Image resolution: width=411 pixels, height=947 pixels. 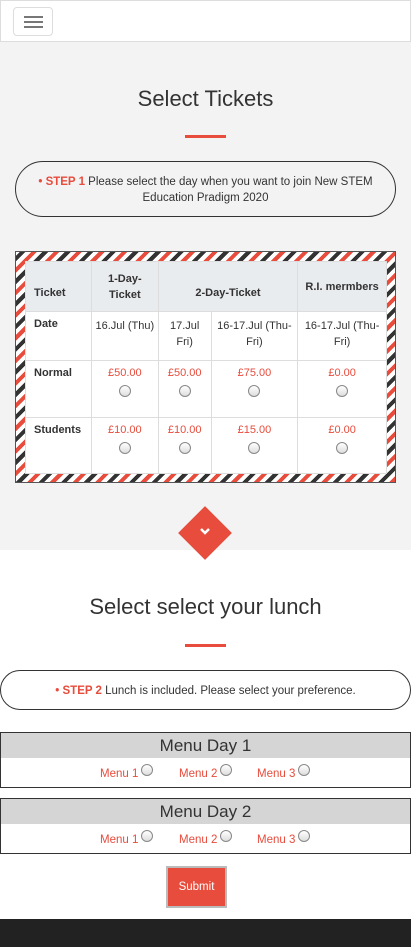 I want to click on lunch-title: Select select your lunch, so click(x=205, y=606).